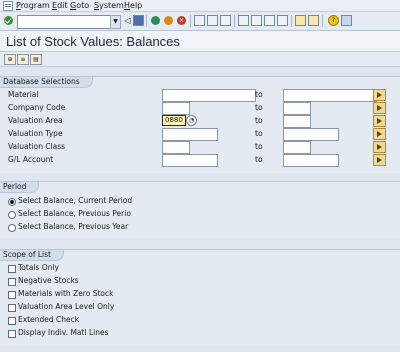 This screenshot has width=400, height=352. I want to click on totals-only-label: Totals Only, so click(38, 267).